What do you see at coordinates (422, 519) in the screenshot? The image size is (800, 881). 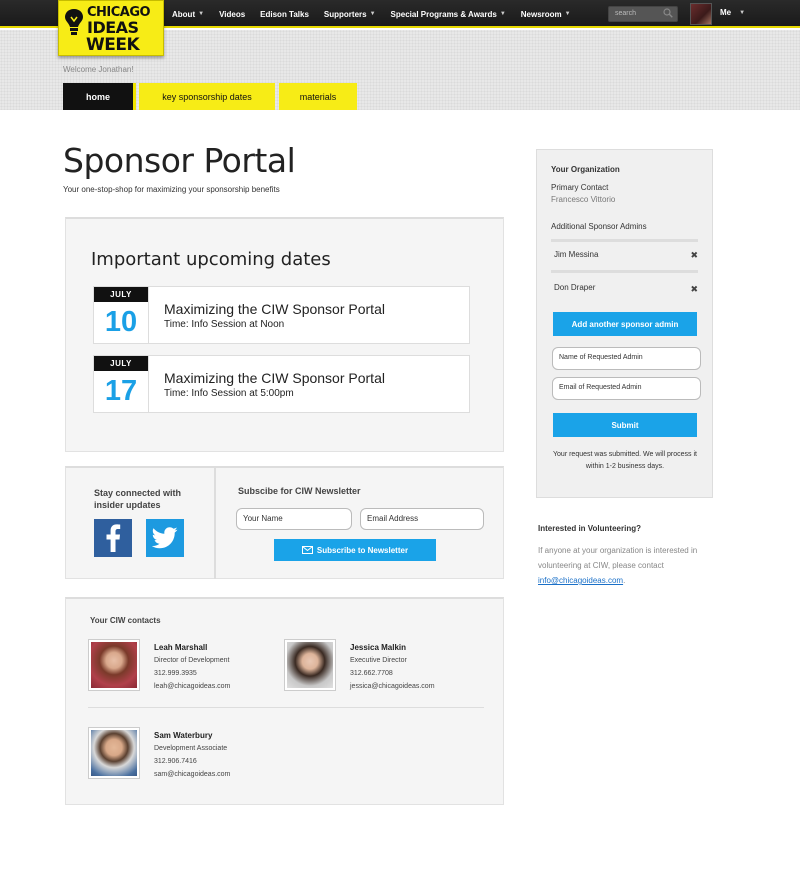 I see `newsletter-email-field: Email Address` at bounding box center [422, 519].